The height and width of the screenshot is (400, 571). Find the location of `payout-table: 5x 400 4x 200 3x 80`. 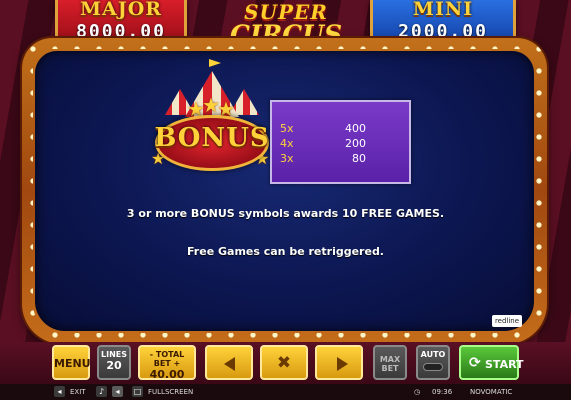

payout-table: 5x 400 4x 200 3x 80 is located at coordinates (340, 142).